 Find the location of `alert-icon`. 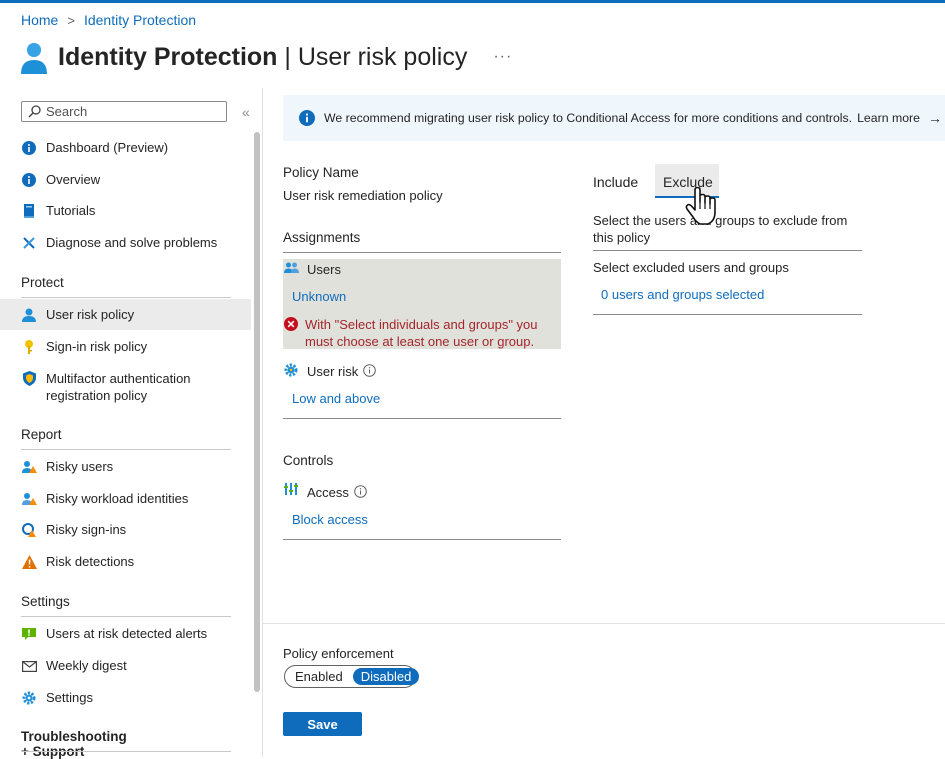

alert-icon is located at coordinates (29, 634).